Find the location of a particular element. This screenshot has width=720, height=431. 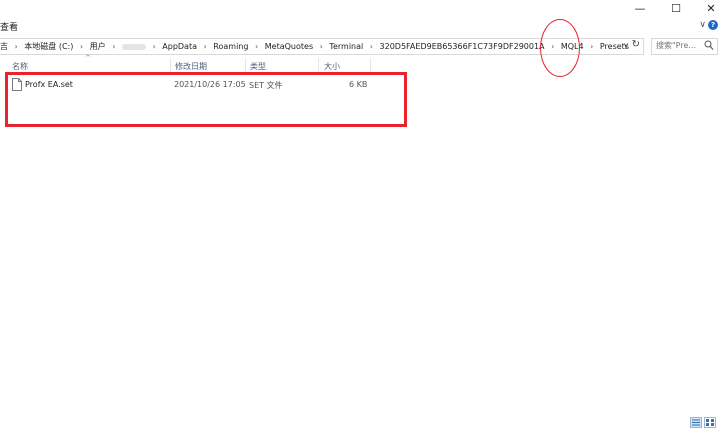

search-icon is located at coordinates (709, 45).